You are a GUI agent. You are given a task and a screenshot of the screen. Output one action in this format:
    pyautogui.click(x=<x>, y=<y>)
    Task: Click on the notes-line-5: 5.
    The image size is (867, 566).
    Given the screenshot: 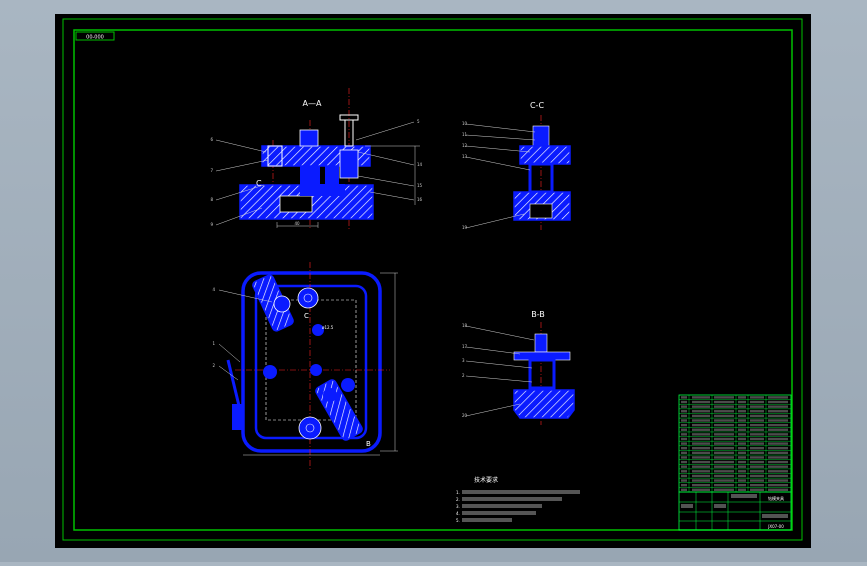 What is the action you would take?
    pyautogui.click(x=458, y=520)
    